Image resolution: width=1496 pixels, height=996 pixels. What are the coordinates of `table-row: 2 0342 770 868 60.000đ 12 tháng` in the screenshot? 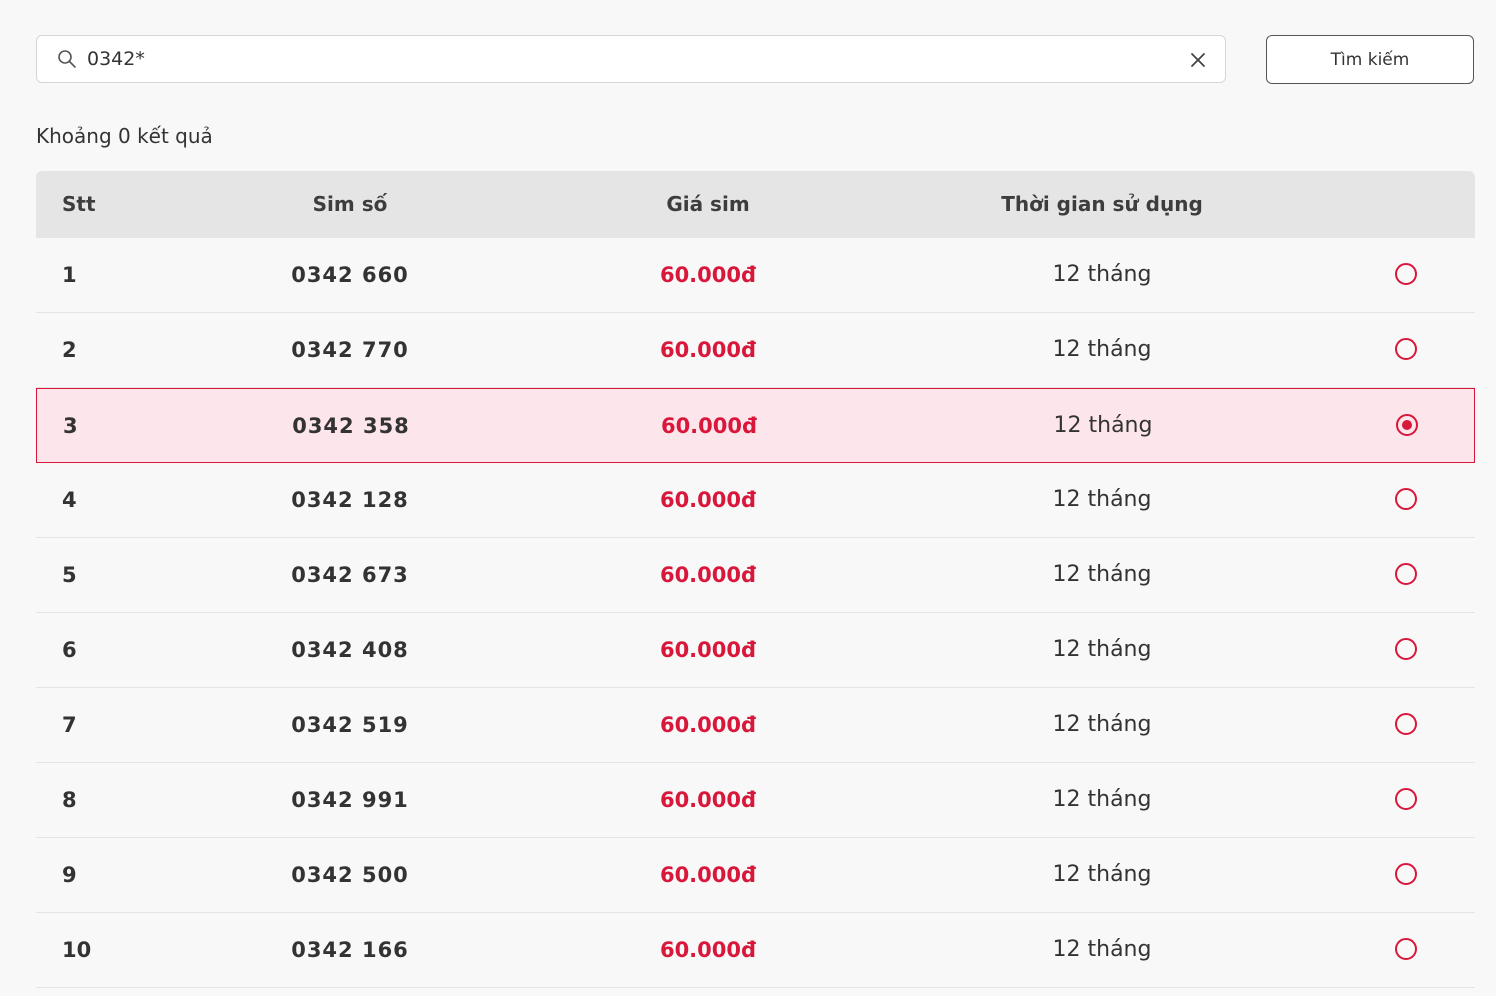 It's located at (755, 374).